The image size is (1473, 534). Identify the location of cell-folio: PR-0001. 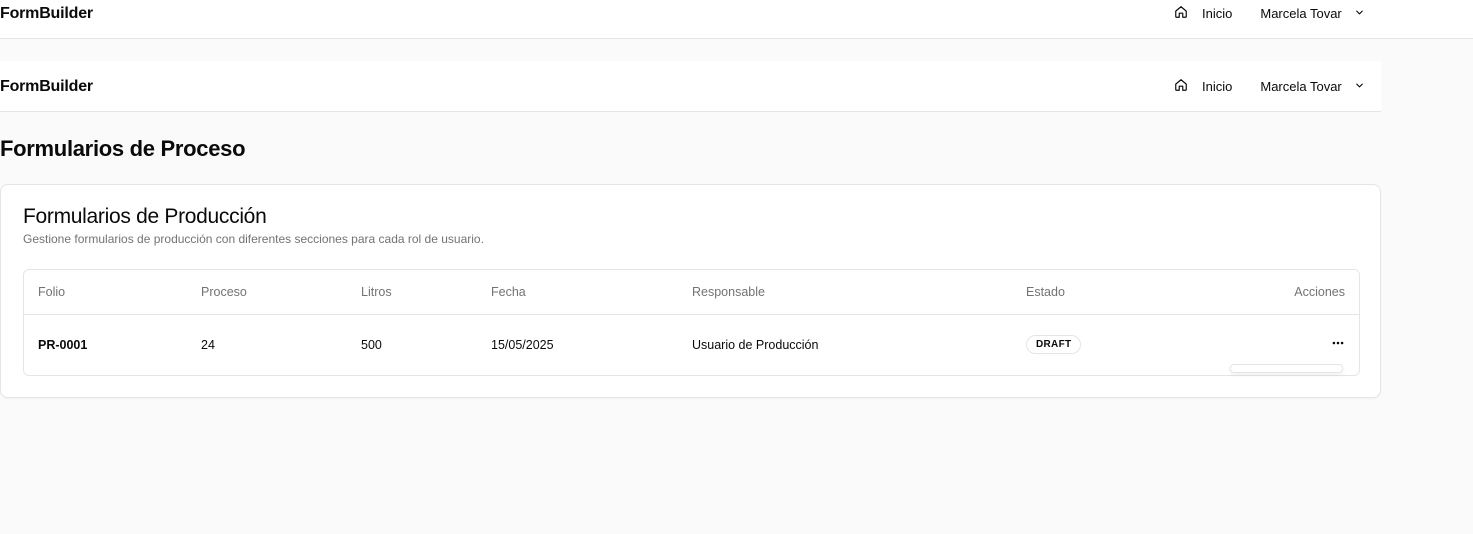
(63, 344).